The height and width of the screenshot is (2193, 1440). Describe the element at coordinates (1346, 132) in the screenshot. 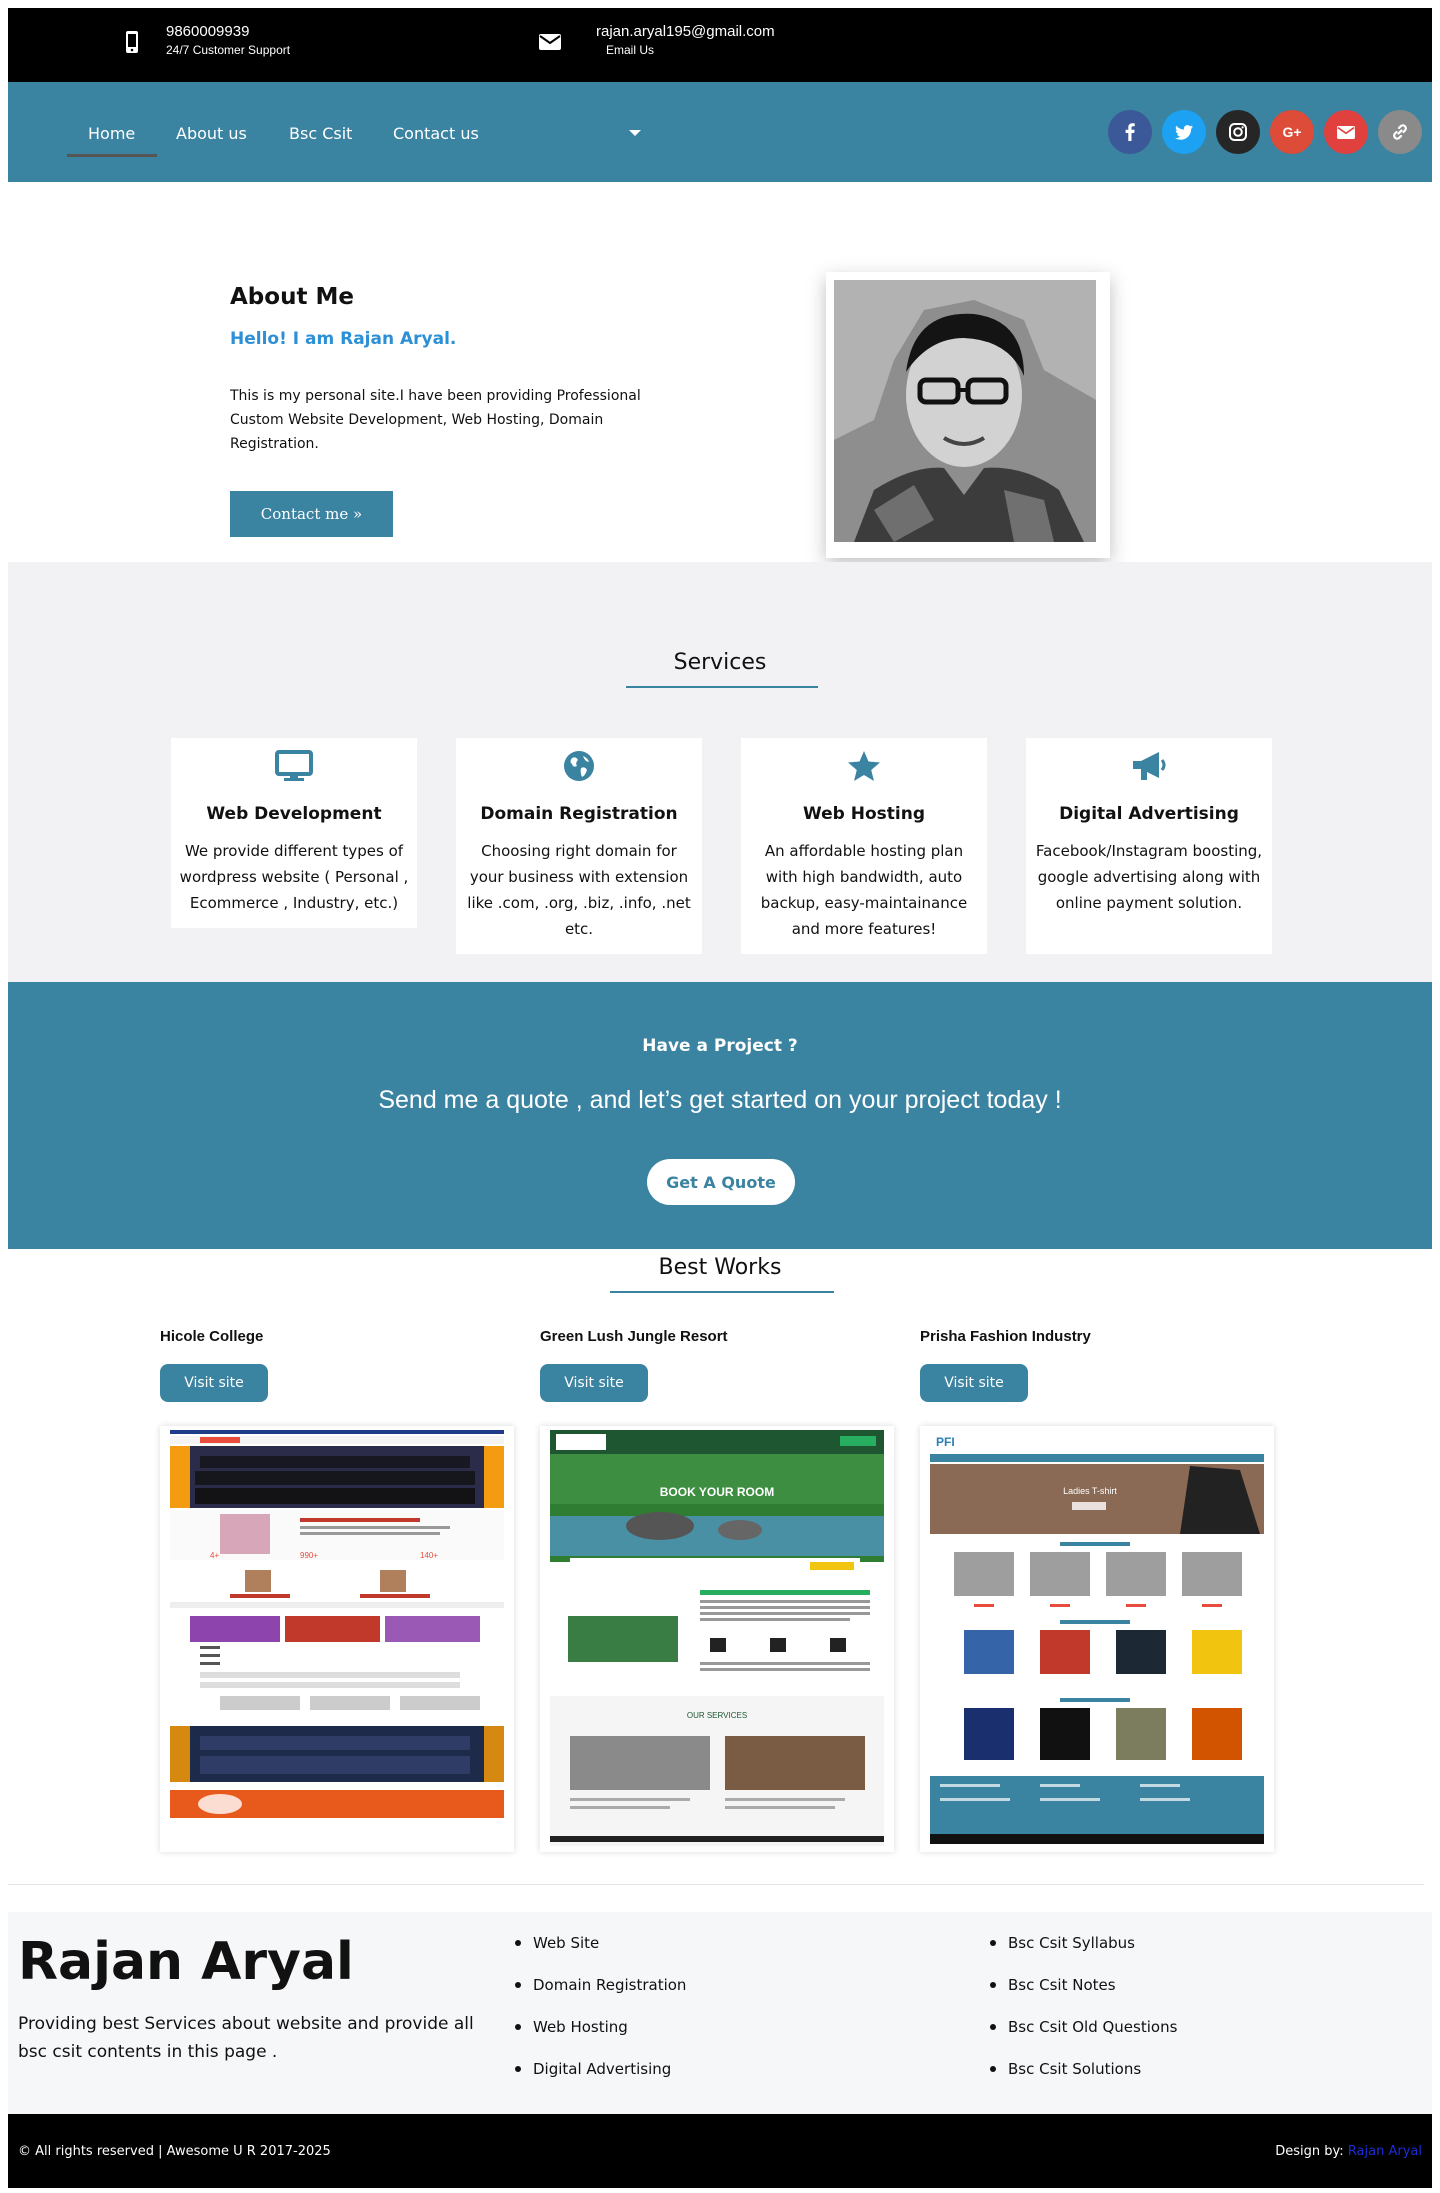

I see `mail-icon` at that location.